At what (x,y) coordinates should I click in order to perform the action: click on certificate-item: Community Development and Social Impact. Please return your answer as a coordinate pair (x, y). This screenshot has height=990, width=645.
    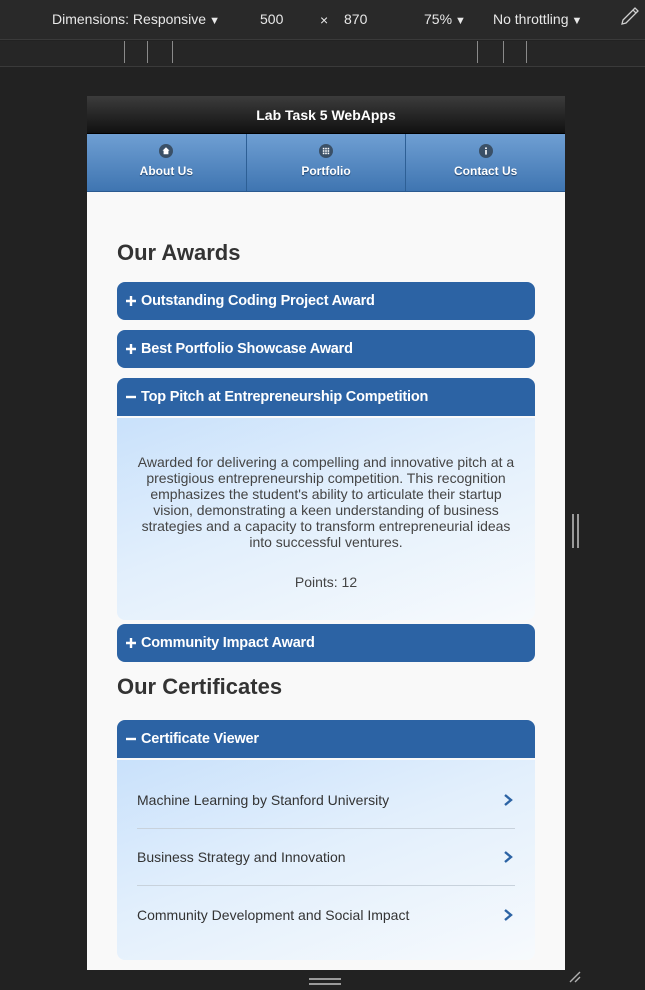
    Looking at the image, I should click on (326, 914).